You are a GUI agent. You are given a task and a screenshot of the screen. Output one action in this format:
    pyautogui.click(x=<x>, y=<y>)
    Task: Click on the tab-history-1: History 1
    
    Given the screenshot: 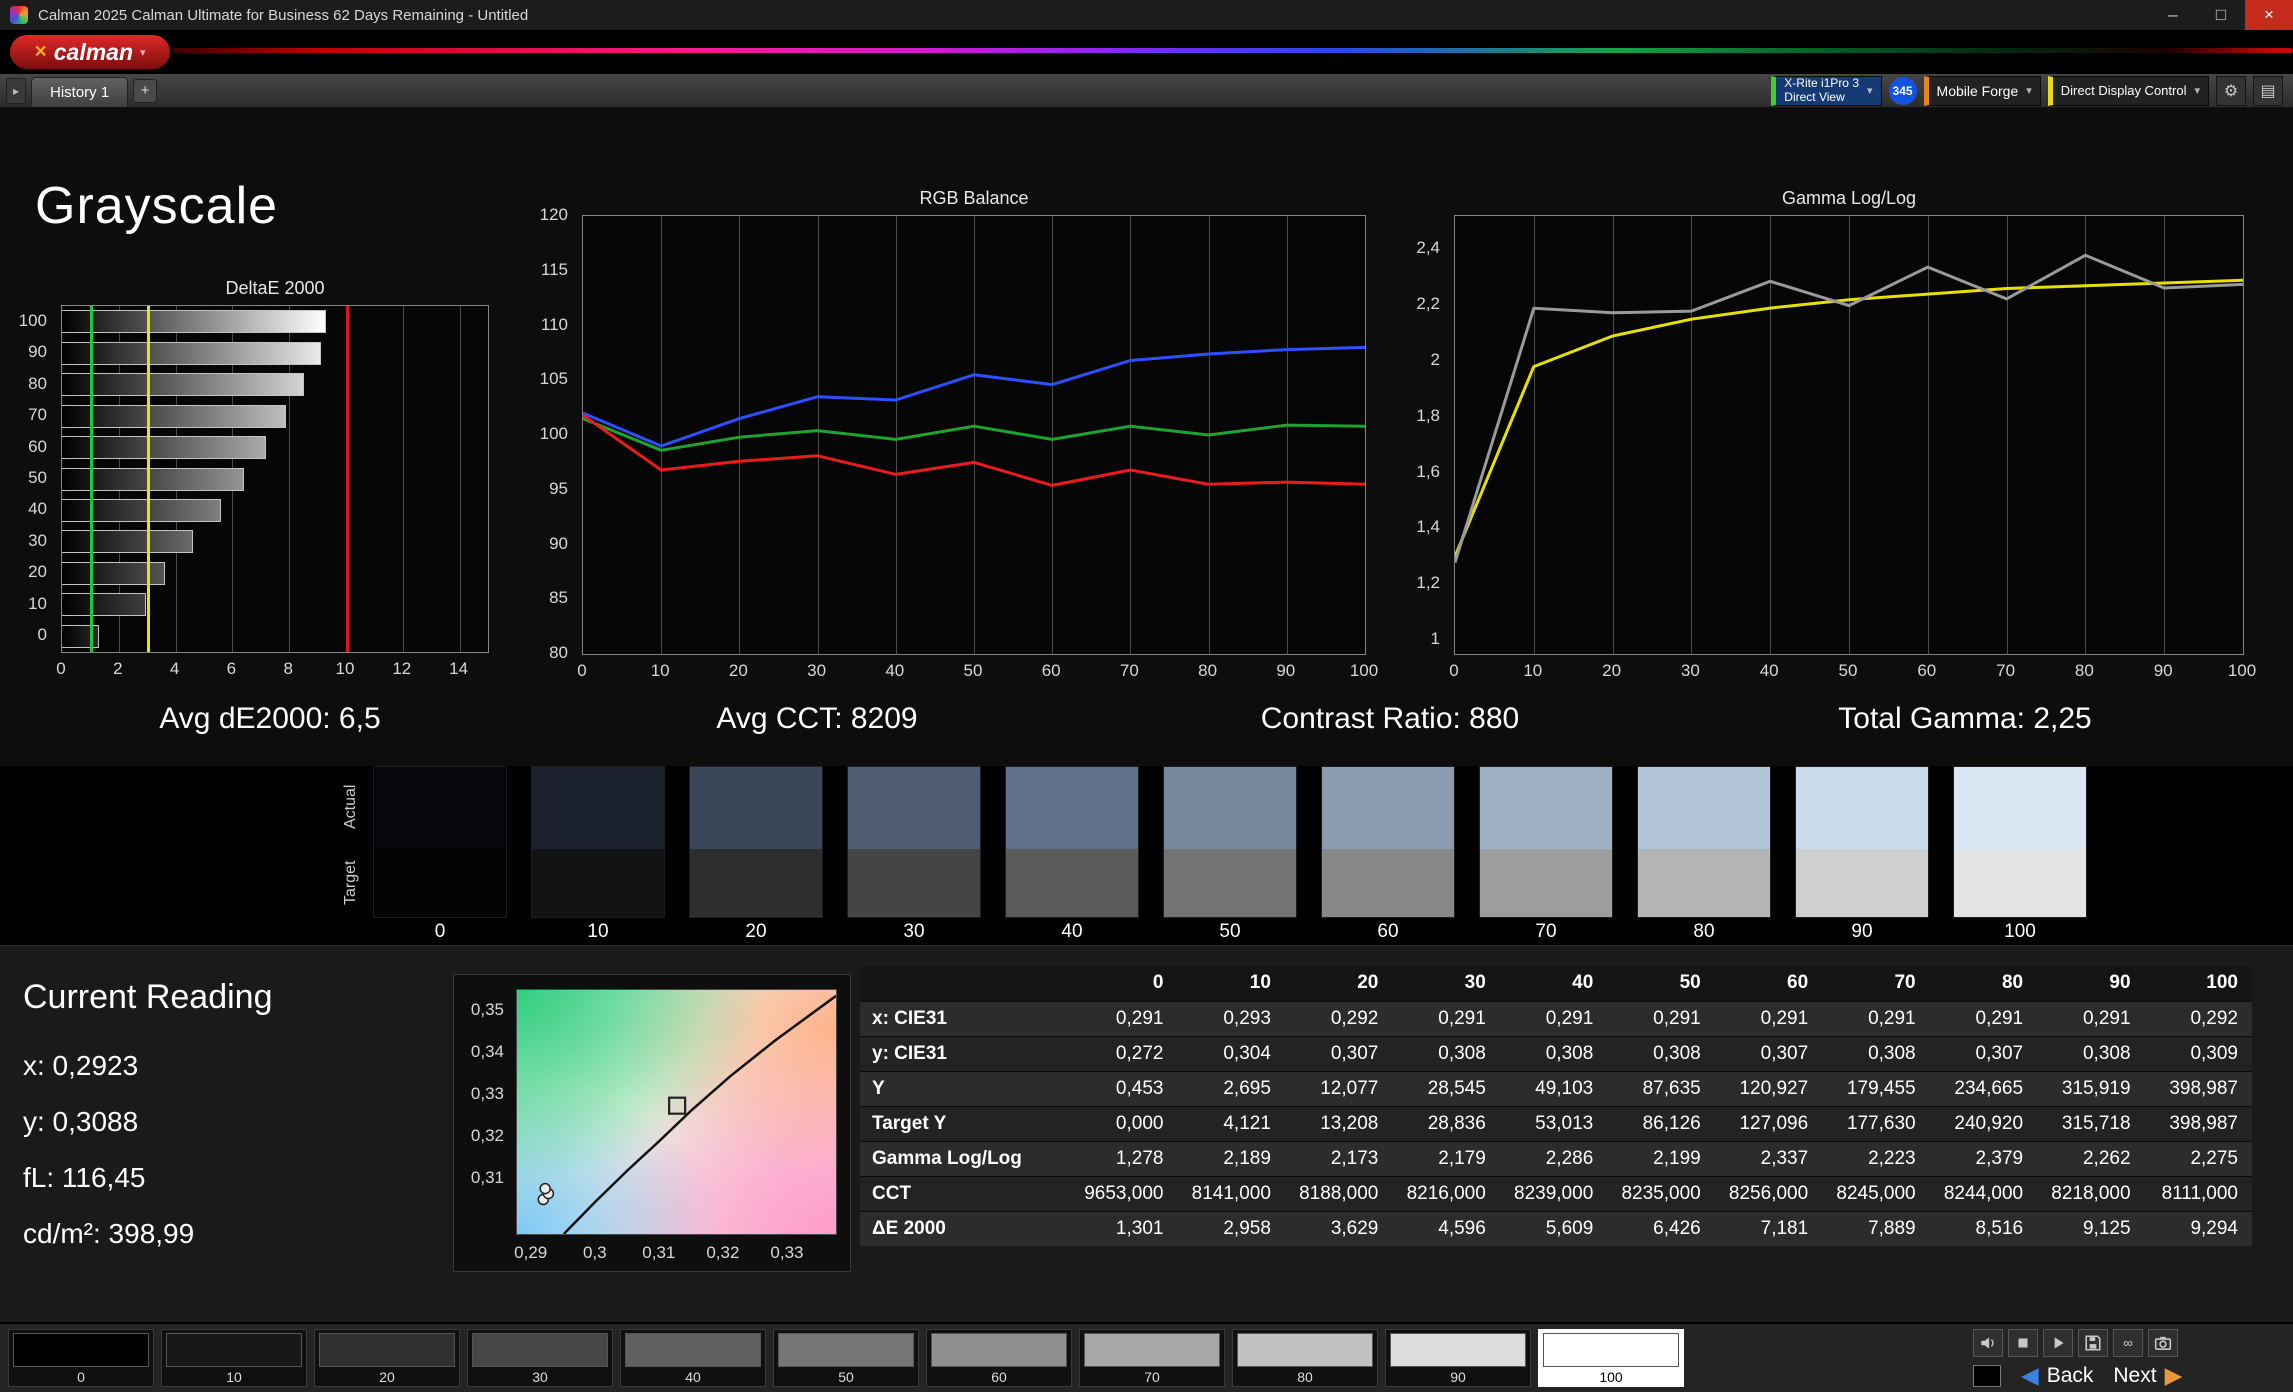 What is the action you would take?
    pyautogui.click(x=80, y=92)
    